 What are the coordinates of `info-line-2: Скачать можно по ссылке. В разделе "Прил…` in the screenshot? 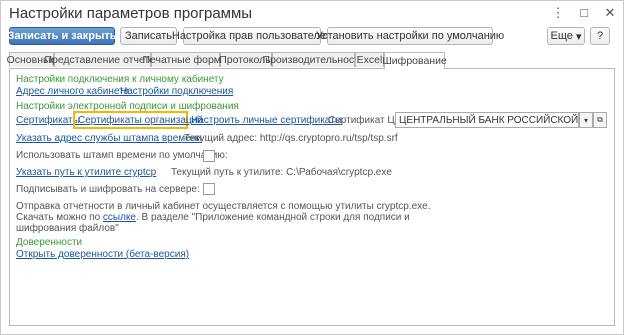 It's located at (213, 217).